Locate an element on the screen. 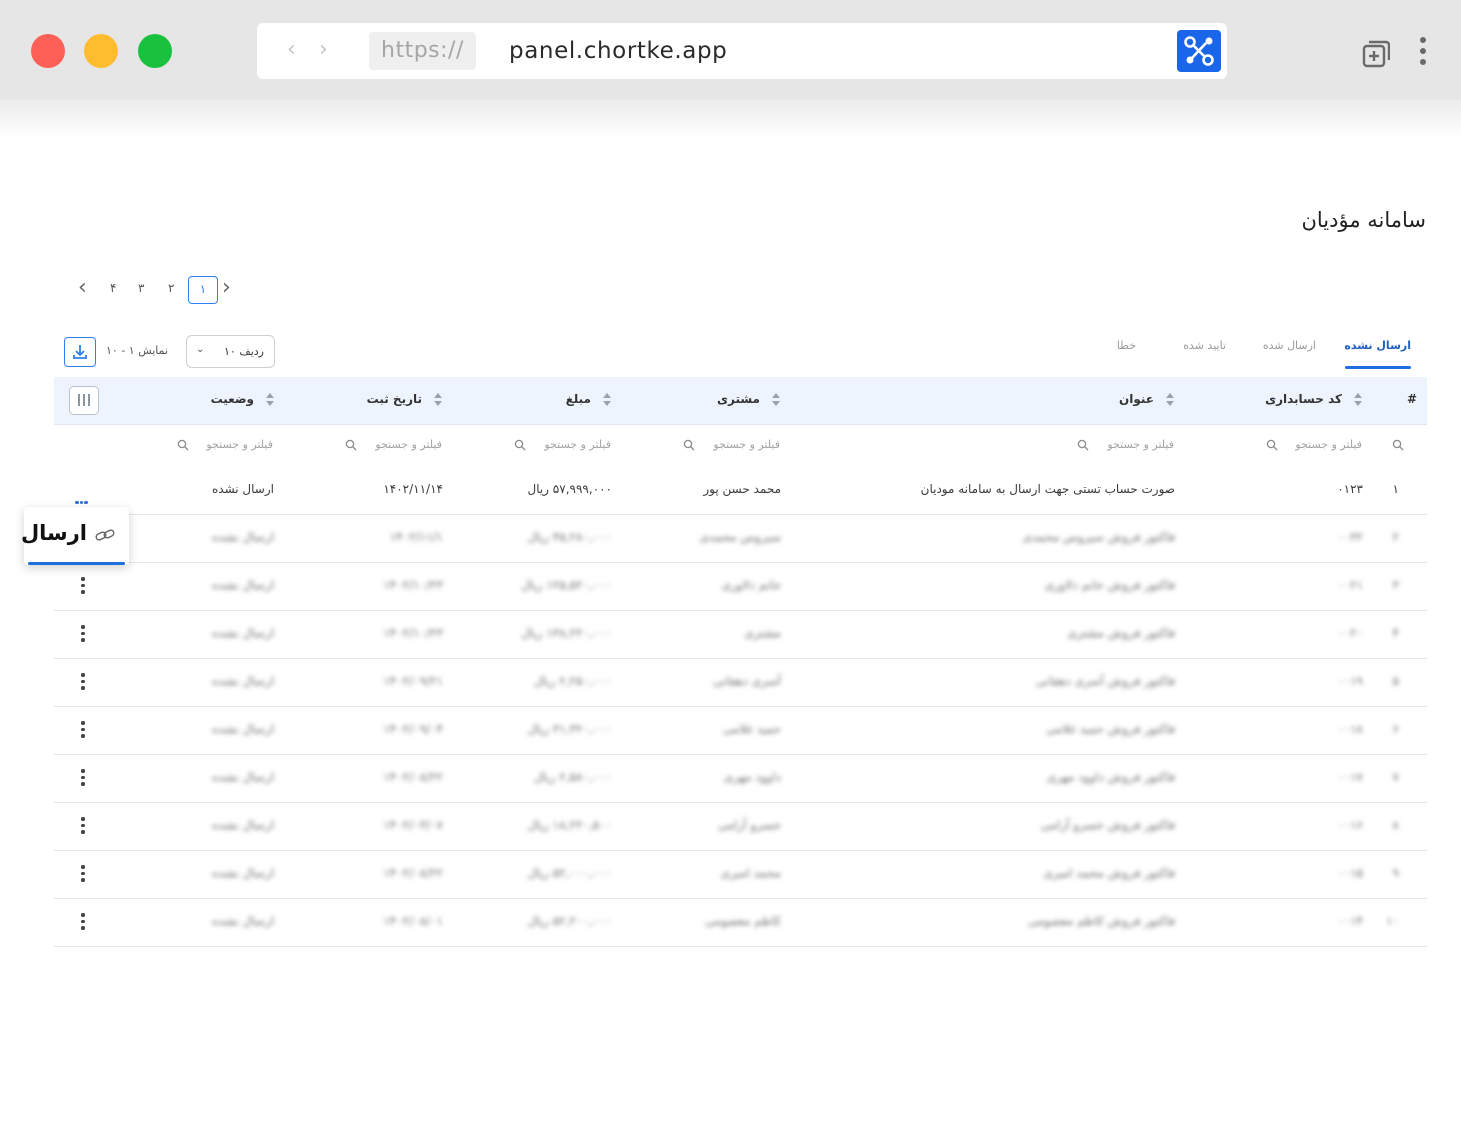 This screenshot has height=1122, width=1461. filter-status-input: فیلتر و جستجو is located at coordinates (239, 444).